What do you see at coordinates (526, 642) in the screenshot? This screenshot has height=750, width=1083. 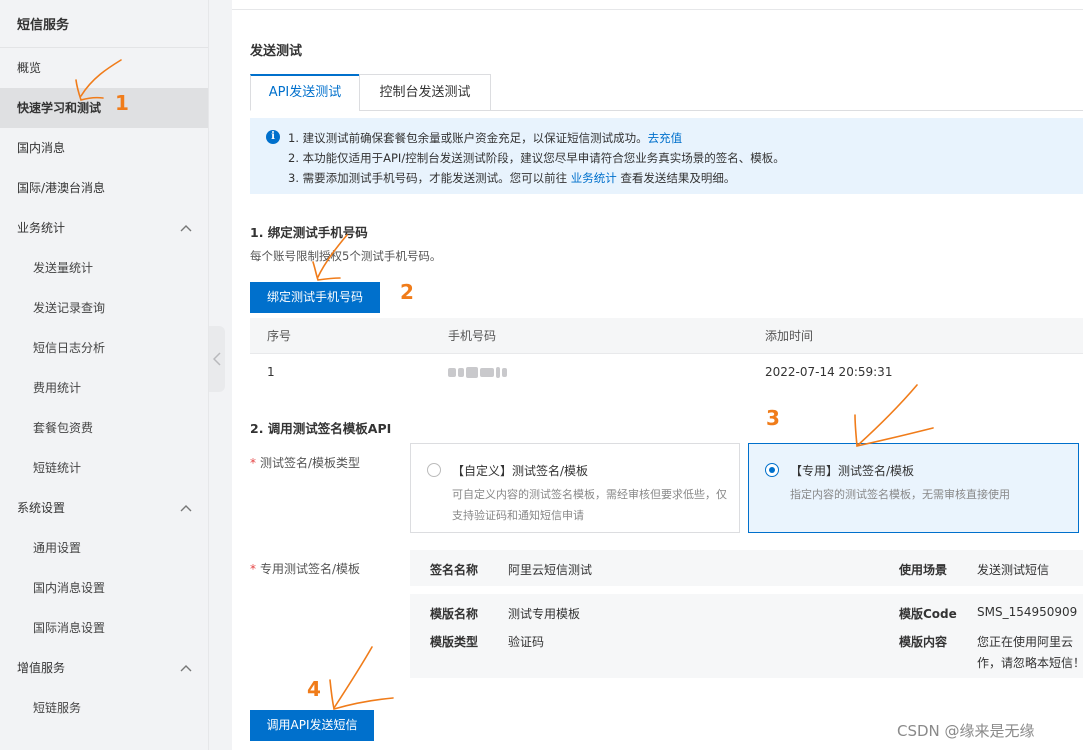 I see `tpl-type-value: 验证码` at bounding box center [526, 642].